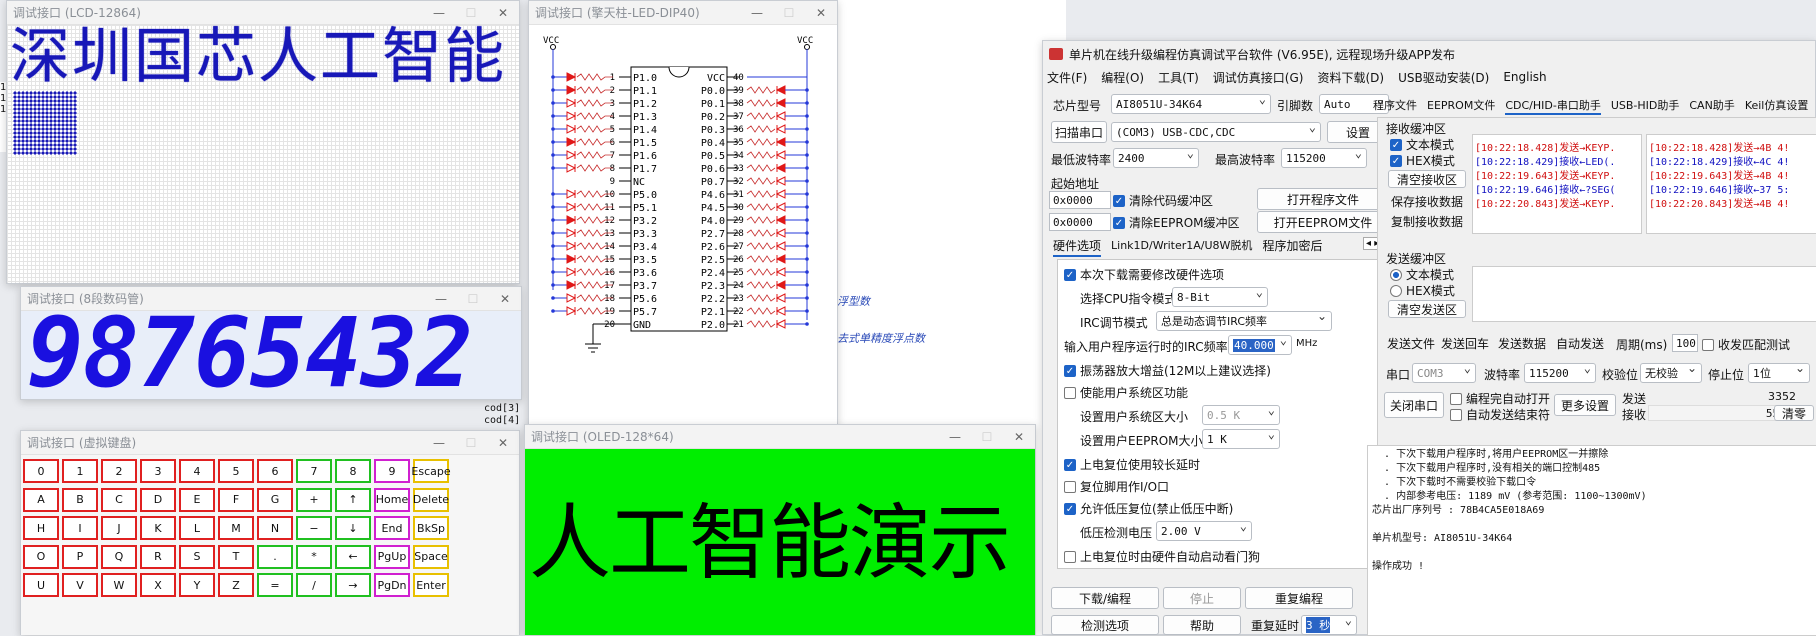 This screenshot has width=1816, height=636. I want to click on key-4-9: PgDn, so click(392, 585).